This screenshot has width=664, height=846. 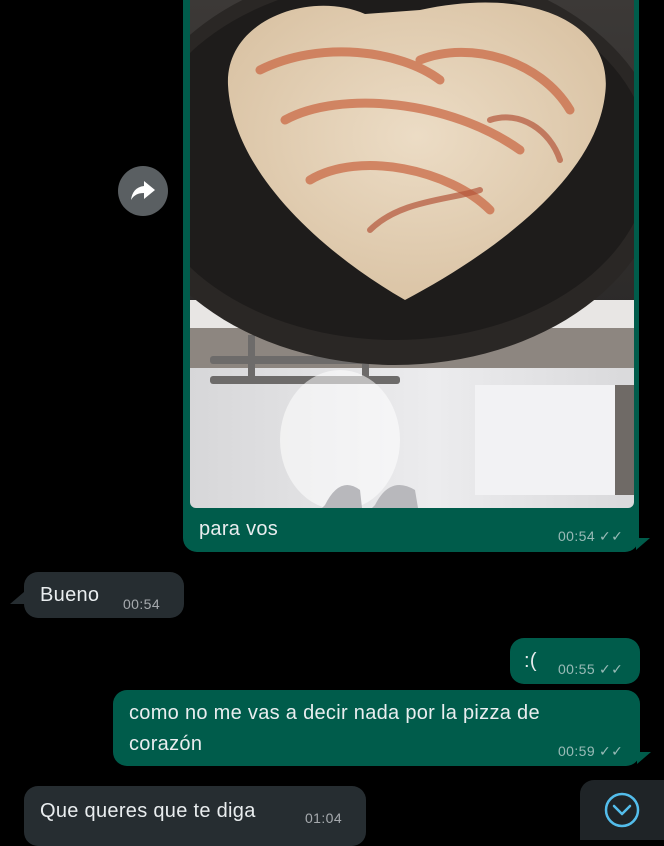 I want to click on forward-arrow-icon, so click(x=143, y=190).